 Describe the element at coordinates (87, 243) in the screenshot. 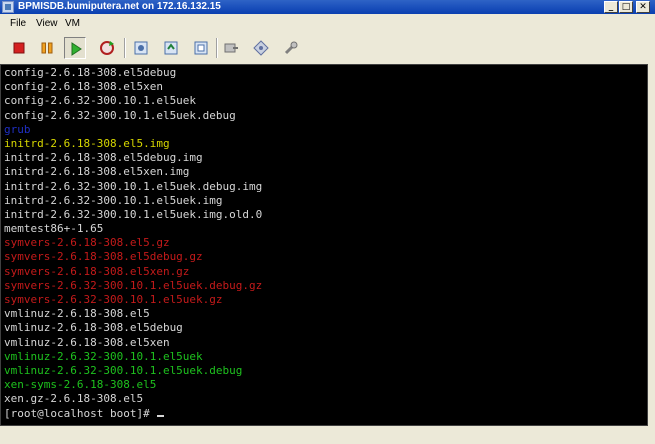

I see `console-line: symvers-2.6.18-308.el5.gz` at that location.